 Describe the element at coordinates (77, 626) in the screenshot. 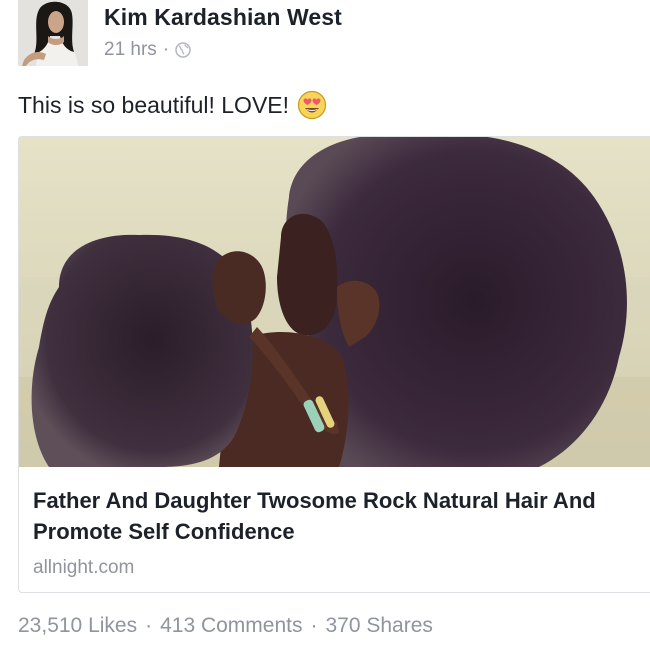

I see `likes-count: 23,510 Likes` at that location.